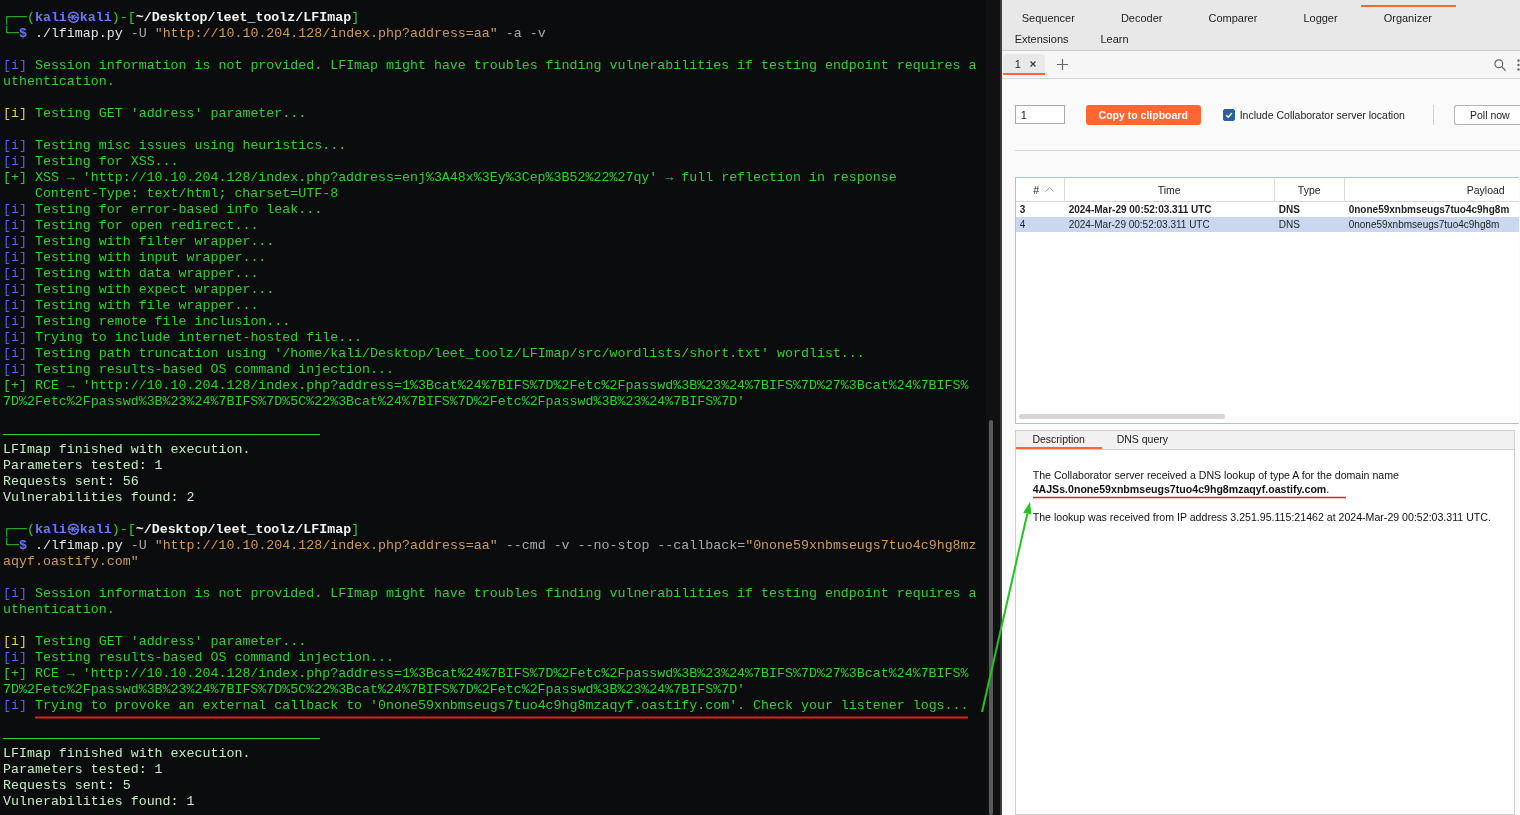  What do you see at coordinates (1233, 18) in the screenshot?
I see `tool-tab: Comparer` at bounding box center [1233, 18].